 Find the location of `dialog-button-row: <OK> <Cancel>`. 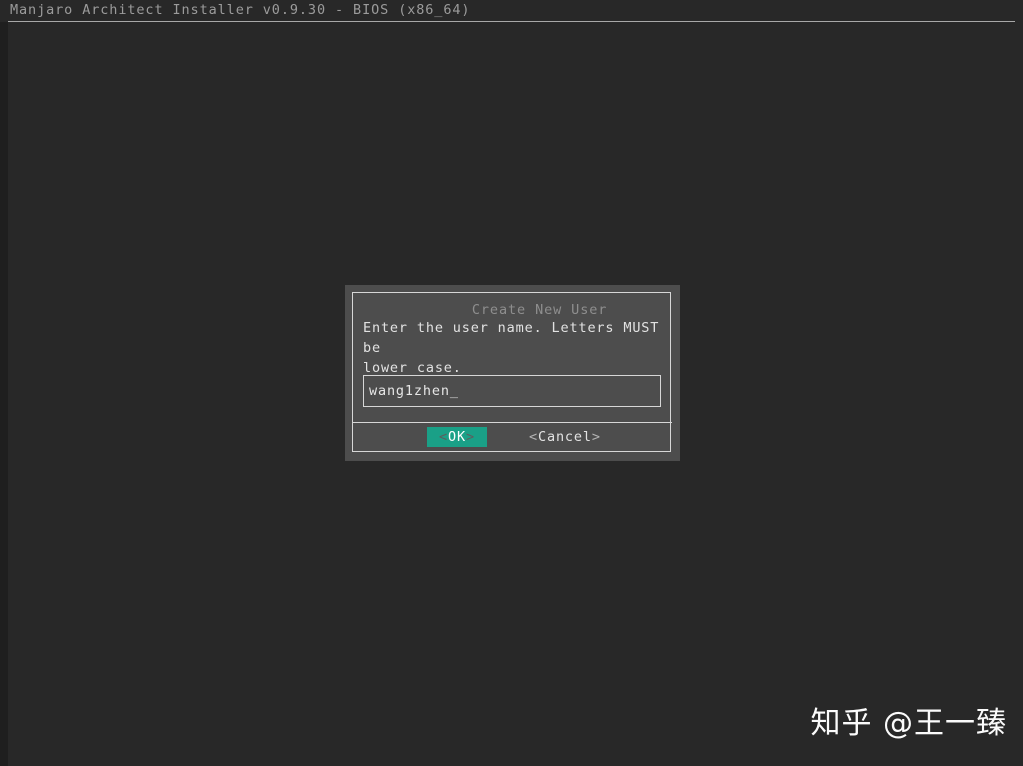

dialog-button-row: <OK> <Cancel> is located at coordinates (512, 437).